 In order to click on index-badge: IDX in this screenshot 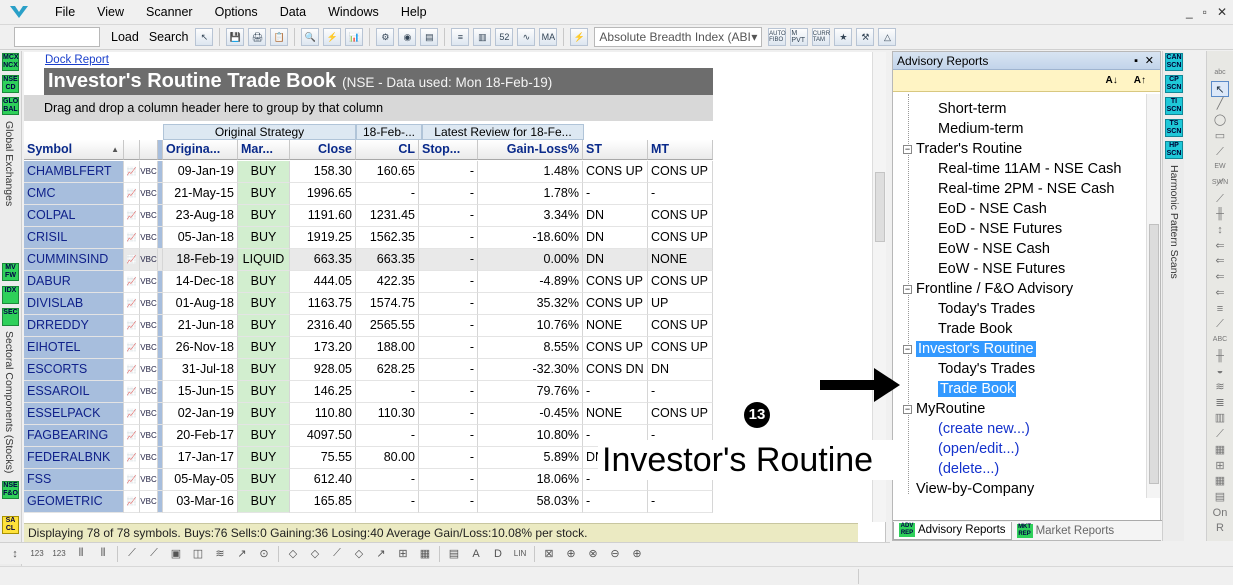, I will do `click(10, 295)`.